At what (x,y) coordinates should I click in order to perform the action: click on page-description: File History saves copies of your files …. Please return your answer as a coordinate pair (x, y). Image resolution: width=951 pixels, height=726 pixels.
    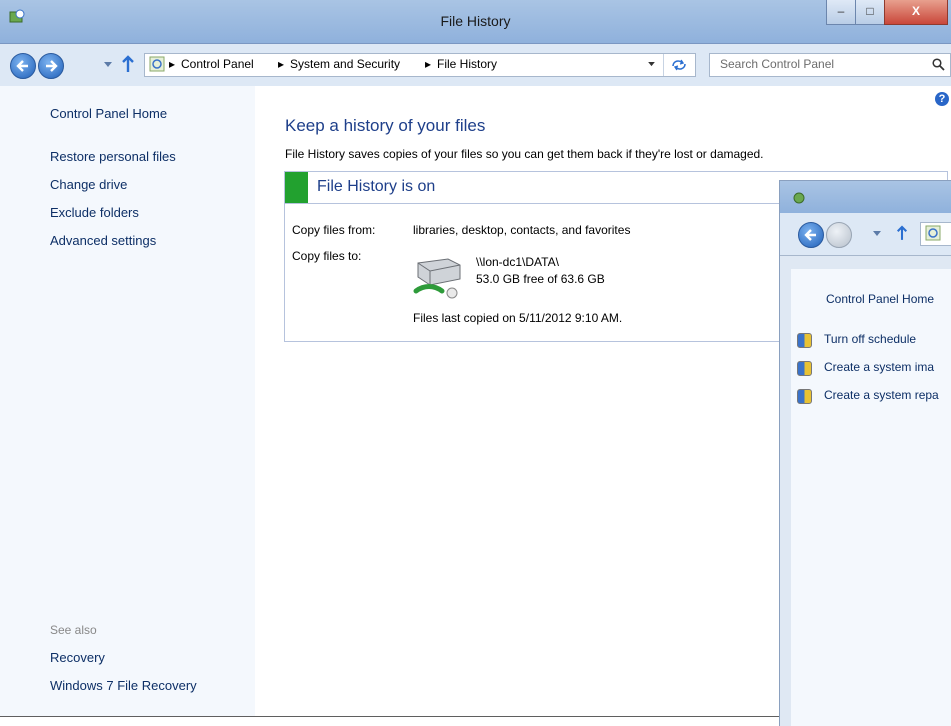
    Looking at the image, I should click on (524, 154).